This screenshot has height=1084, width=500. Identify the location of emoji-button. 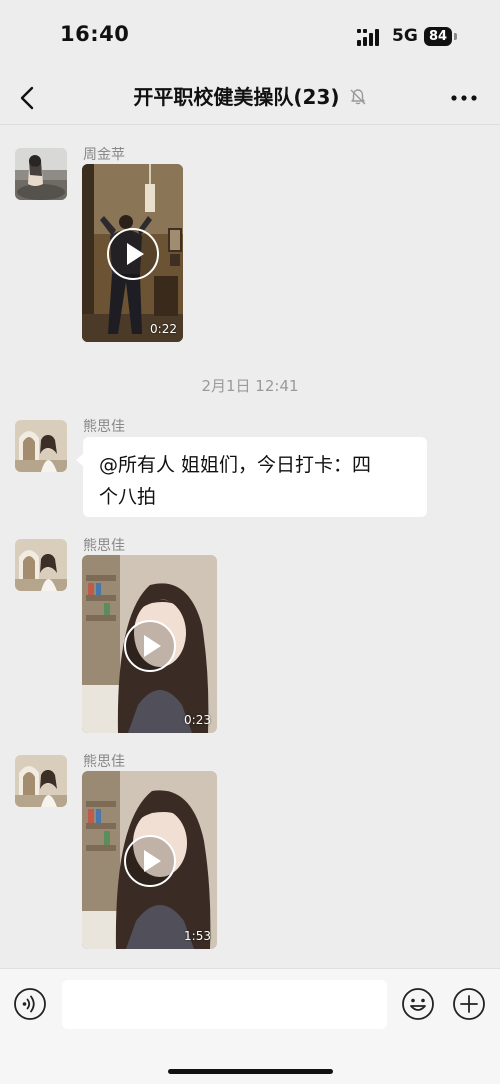
(418, 1004).